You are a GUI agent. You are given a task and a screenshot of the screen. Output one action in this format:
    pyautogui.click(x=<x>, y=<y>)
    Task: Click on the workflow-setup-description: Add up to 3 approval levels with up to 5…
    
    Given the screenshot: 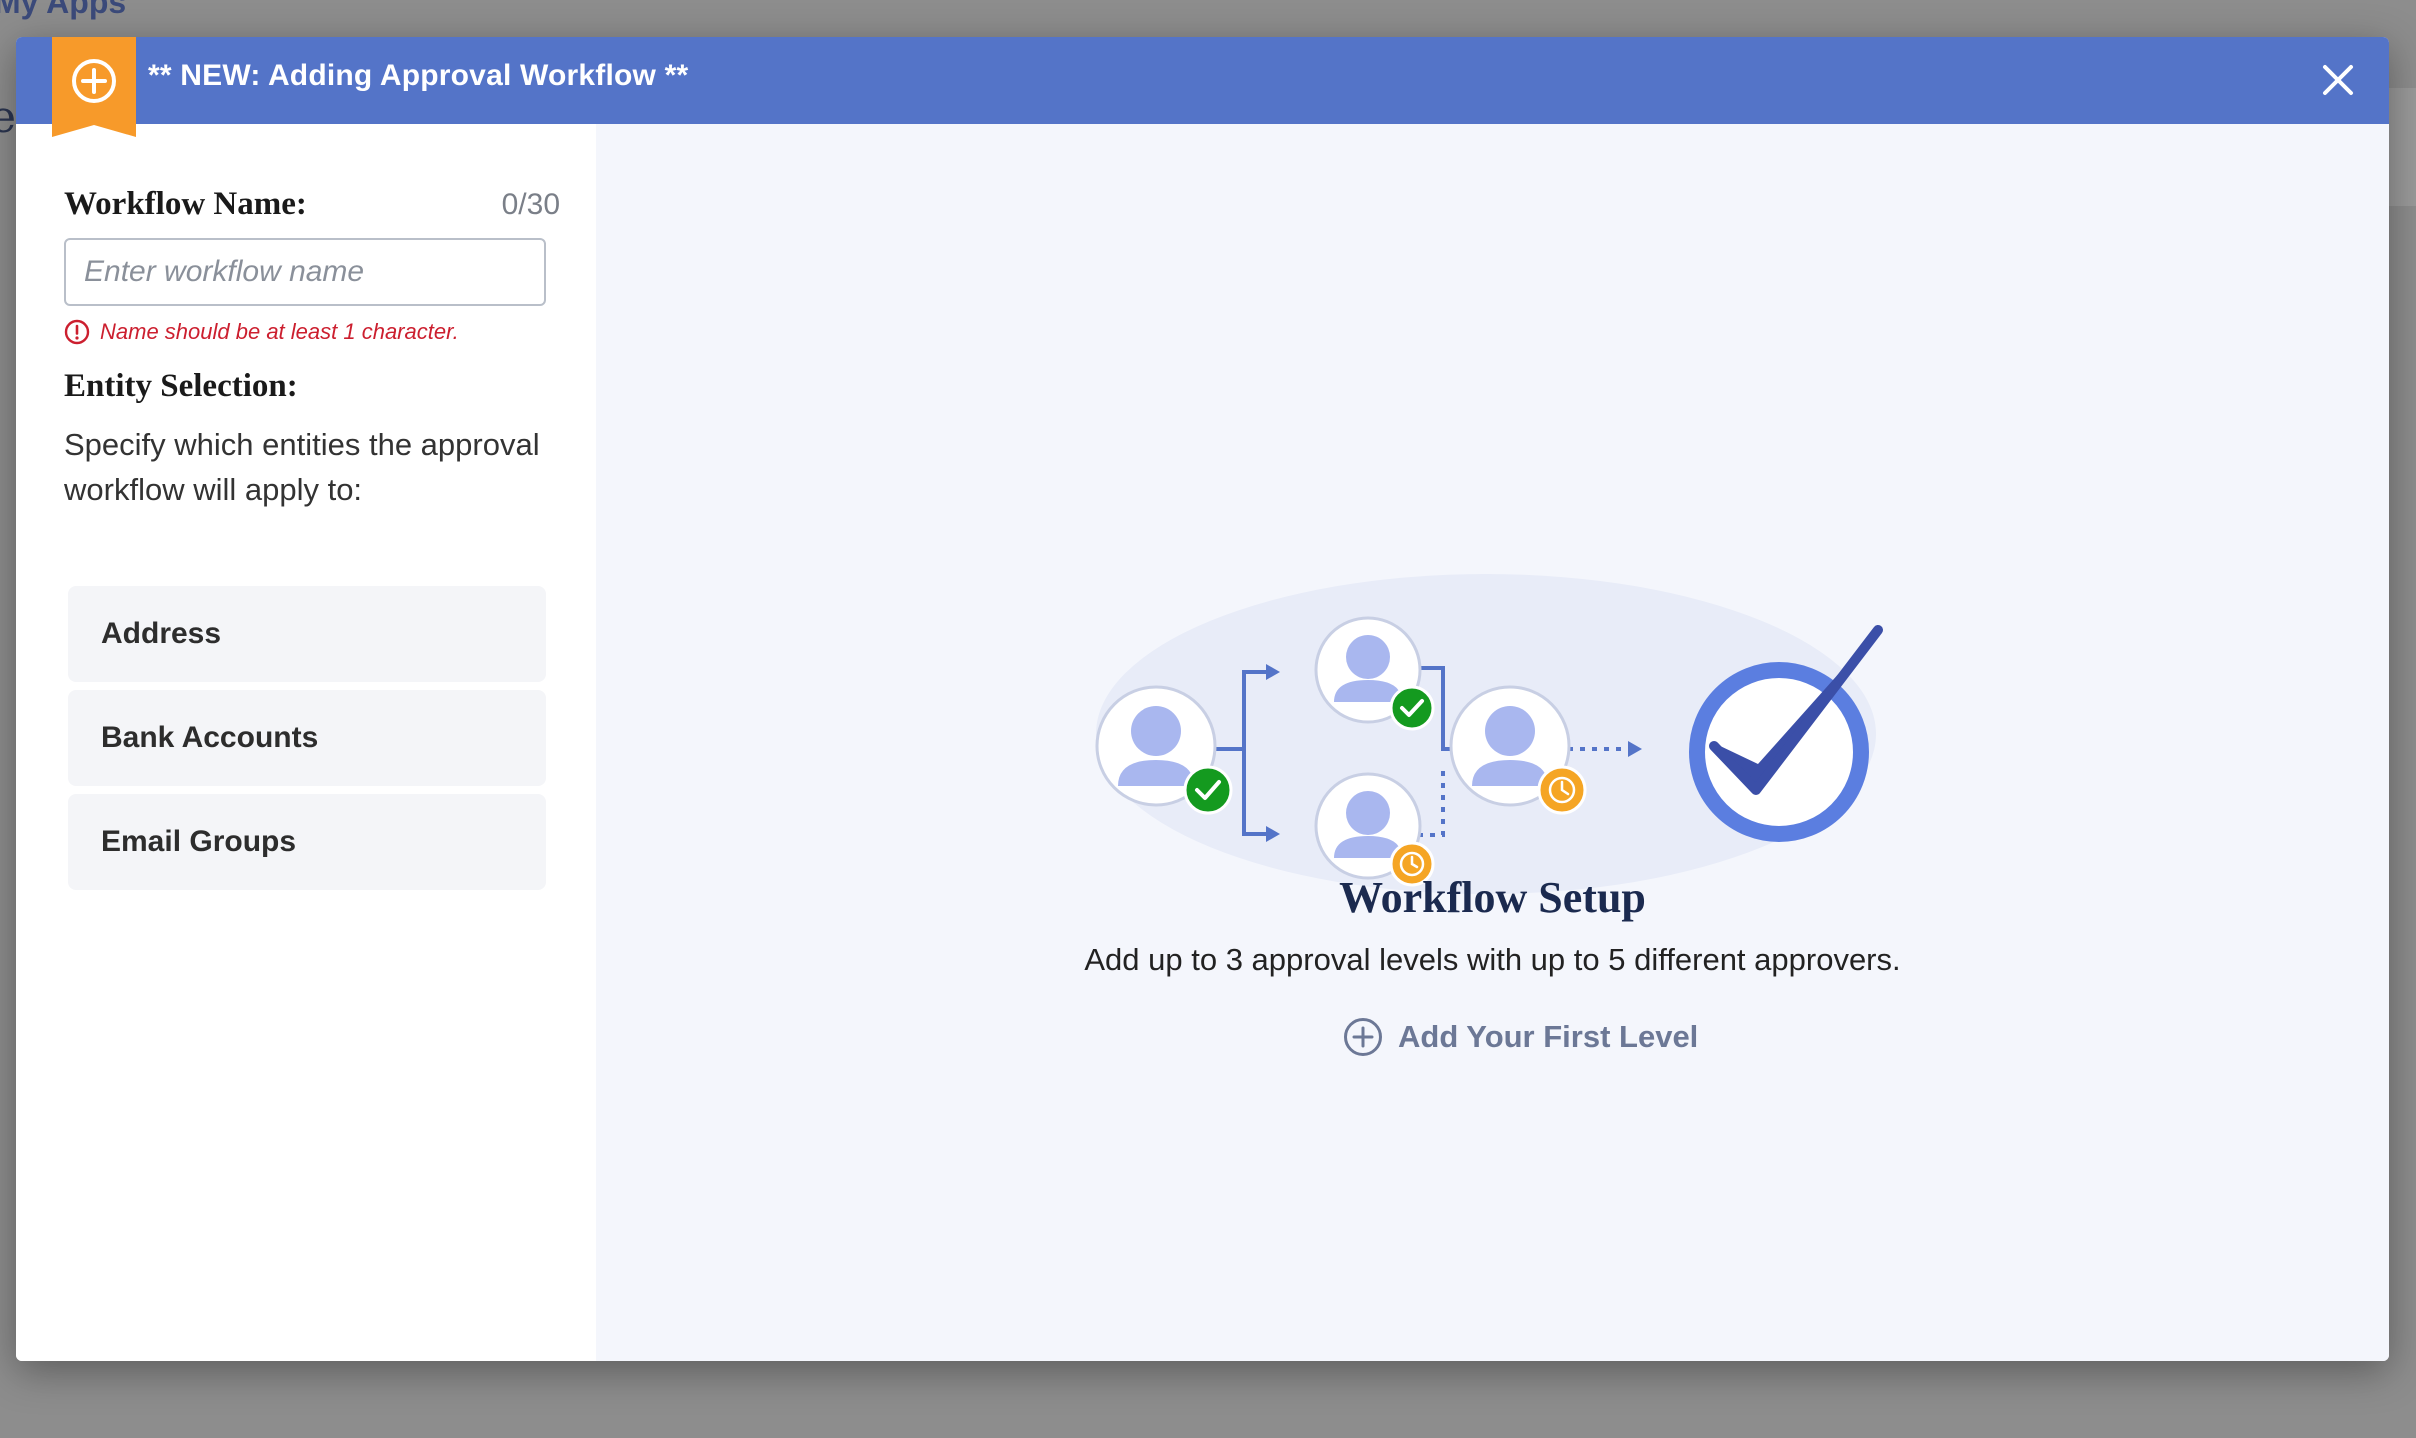 What is the action you would take?
    pyautogui.click(x=1492, y=959)
    